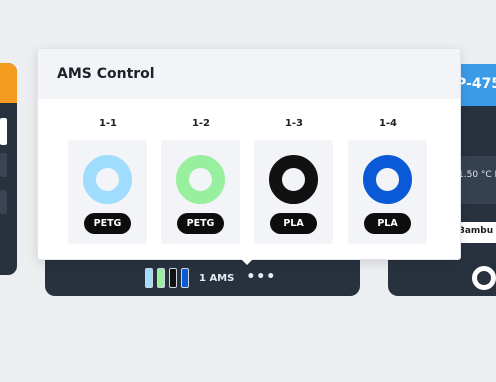 This screenshot has height=382, width=496. What do you see at coordinates (201, 123) in the screenshot?
I see `slot-id-label: 1-2` at bounding box center [201, 123].